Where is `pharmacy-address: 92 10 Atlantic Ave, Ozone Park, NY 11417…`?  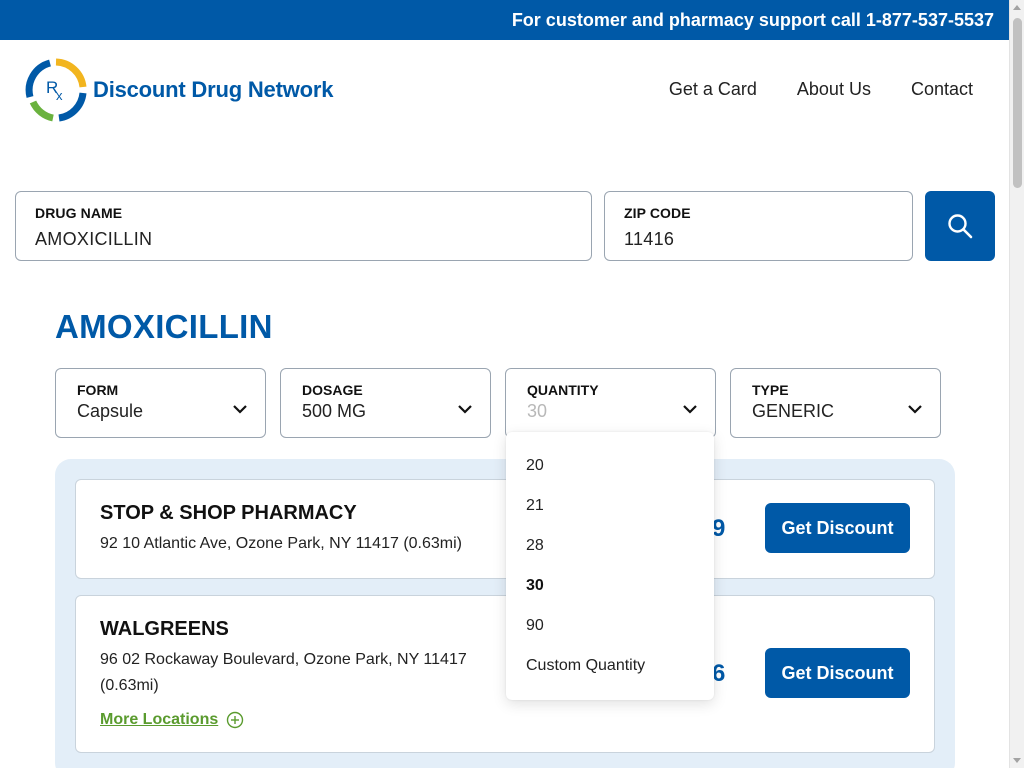 pharmacy-address: 92 10 Atlantic Ave, Ozone Park, NY 11417… is located at coordinates (281, 543).